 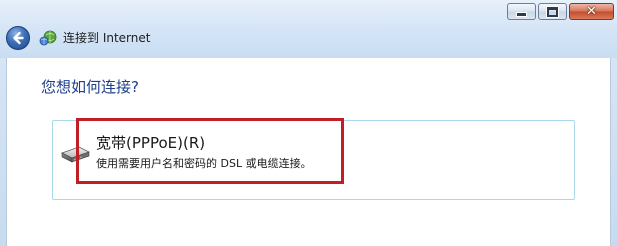 I want to click on window-title: 连接到 Internet, so click(x=107, y=38).